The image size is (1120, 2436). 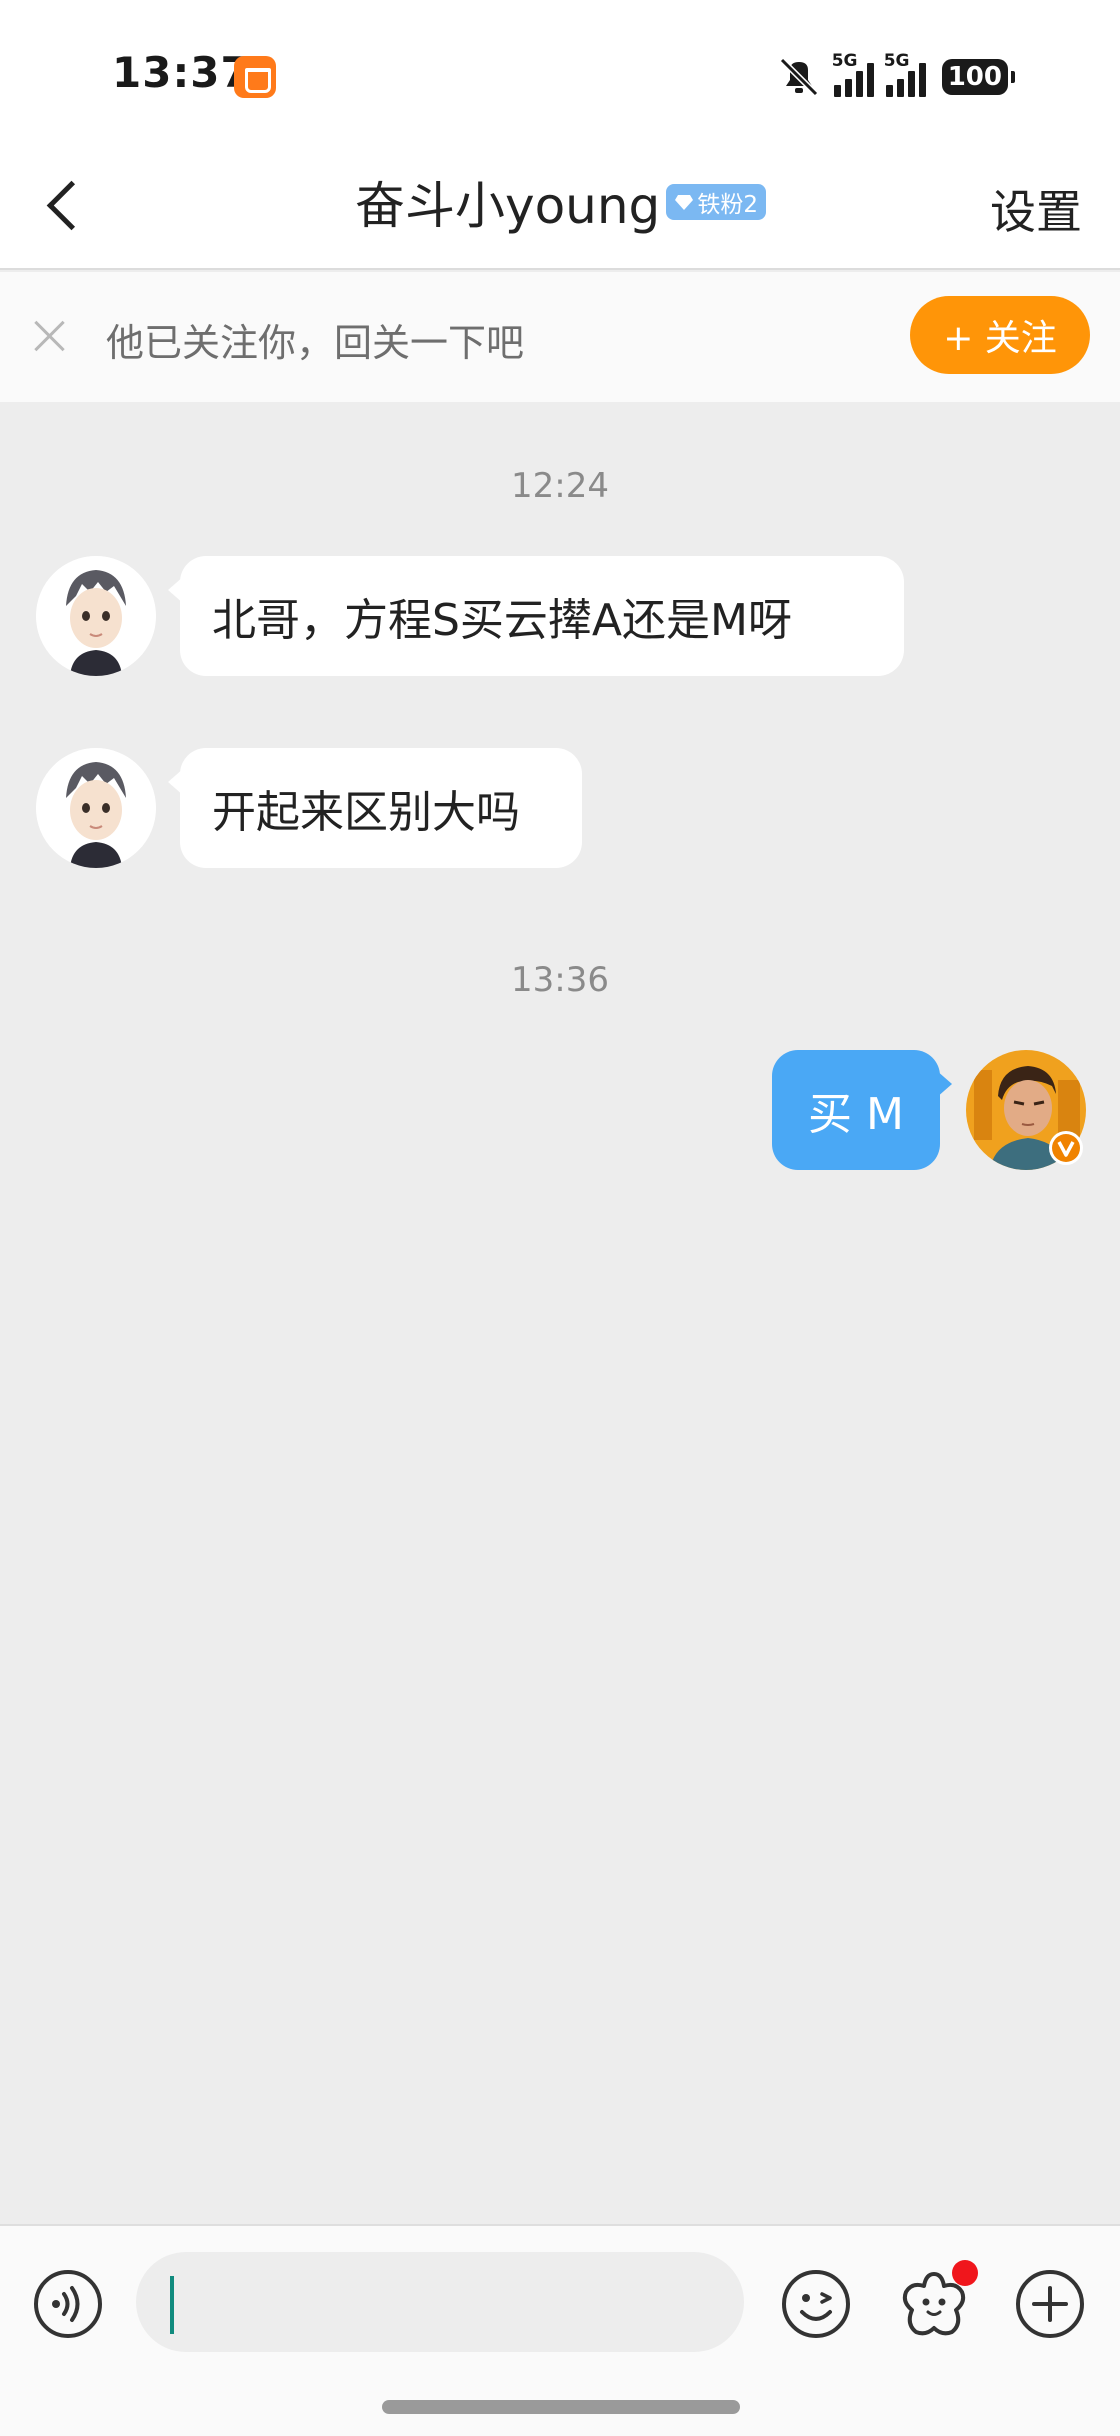 What do you see at coordinates (798, 77) in the screenshot?
I see `mute-icon` at bounding box center [798, 77].